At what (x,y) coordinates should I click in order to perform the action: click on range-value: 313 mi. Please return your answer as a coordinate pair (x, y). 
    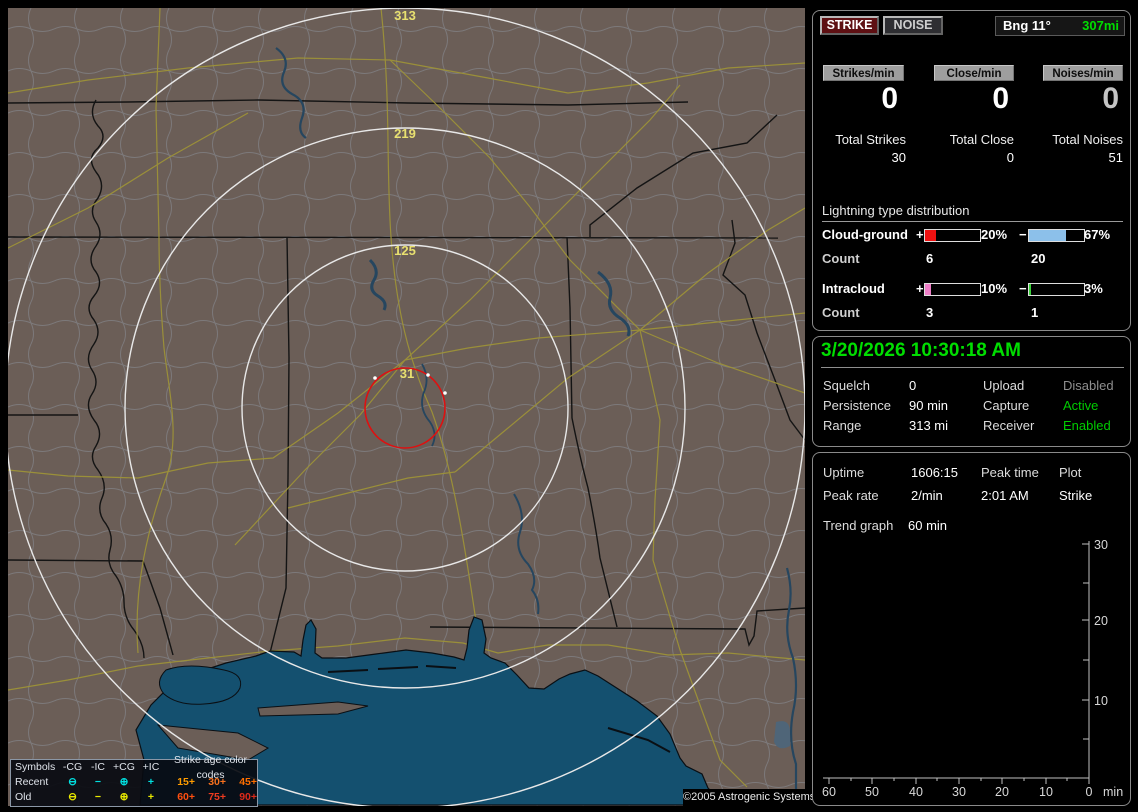
    Looking at the image, I should click on (929, 425).